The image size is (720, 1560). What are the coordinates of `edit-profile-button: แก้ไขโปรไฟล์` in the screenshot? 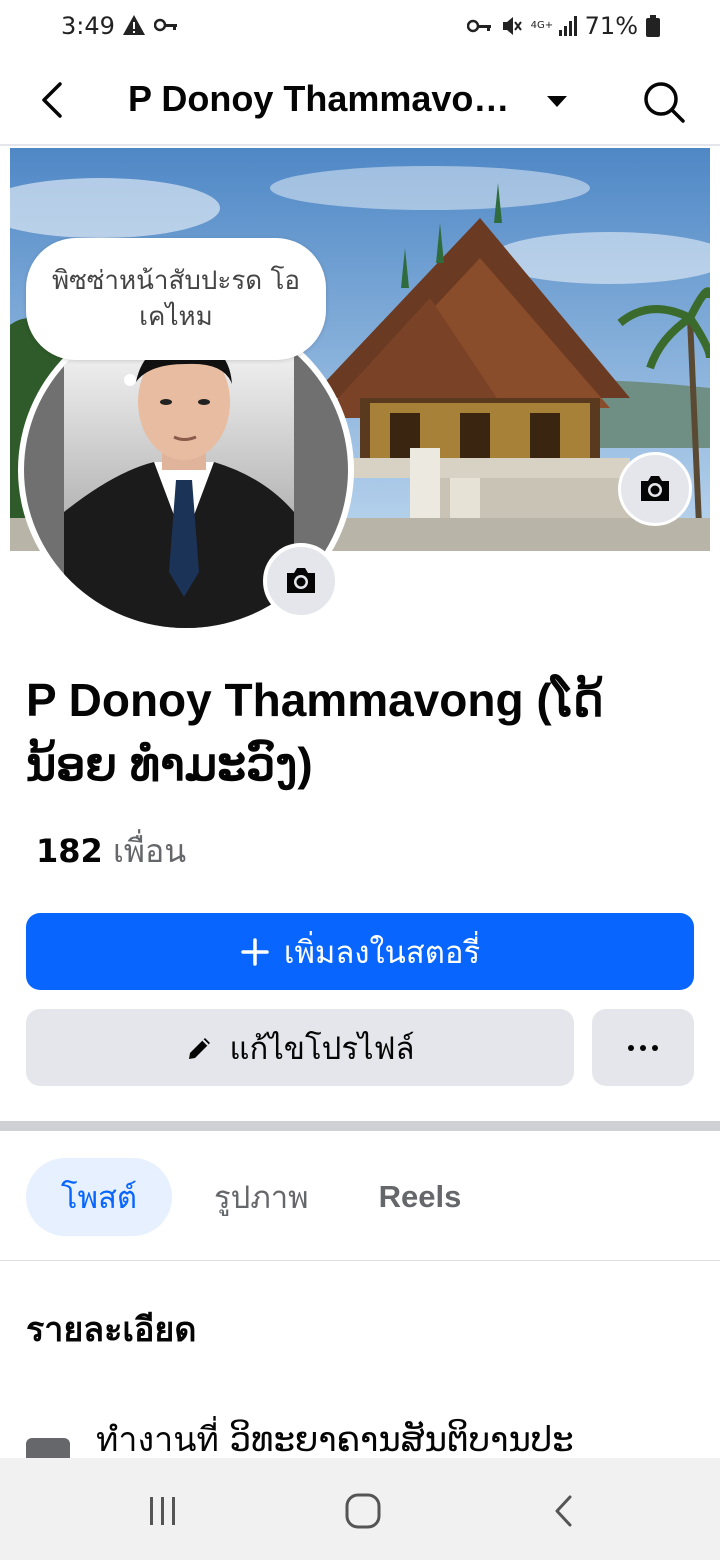 It's located at (300, 1047).